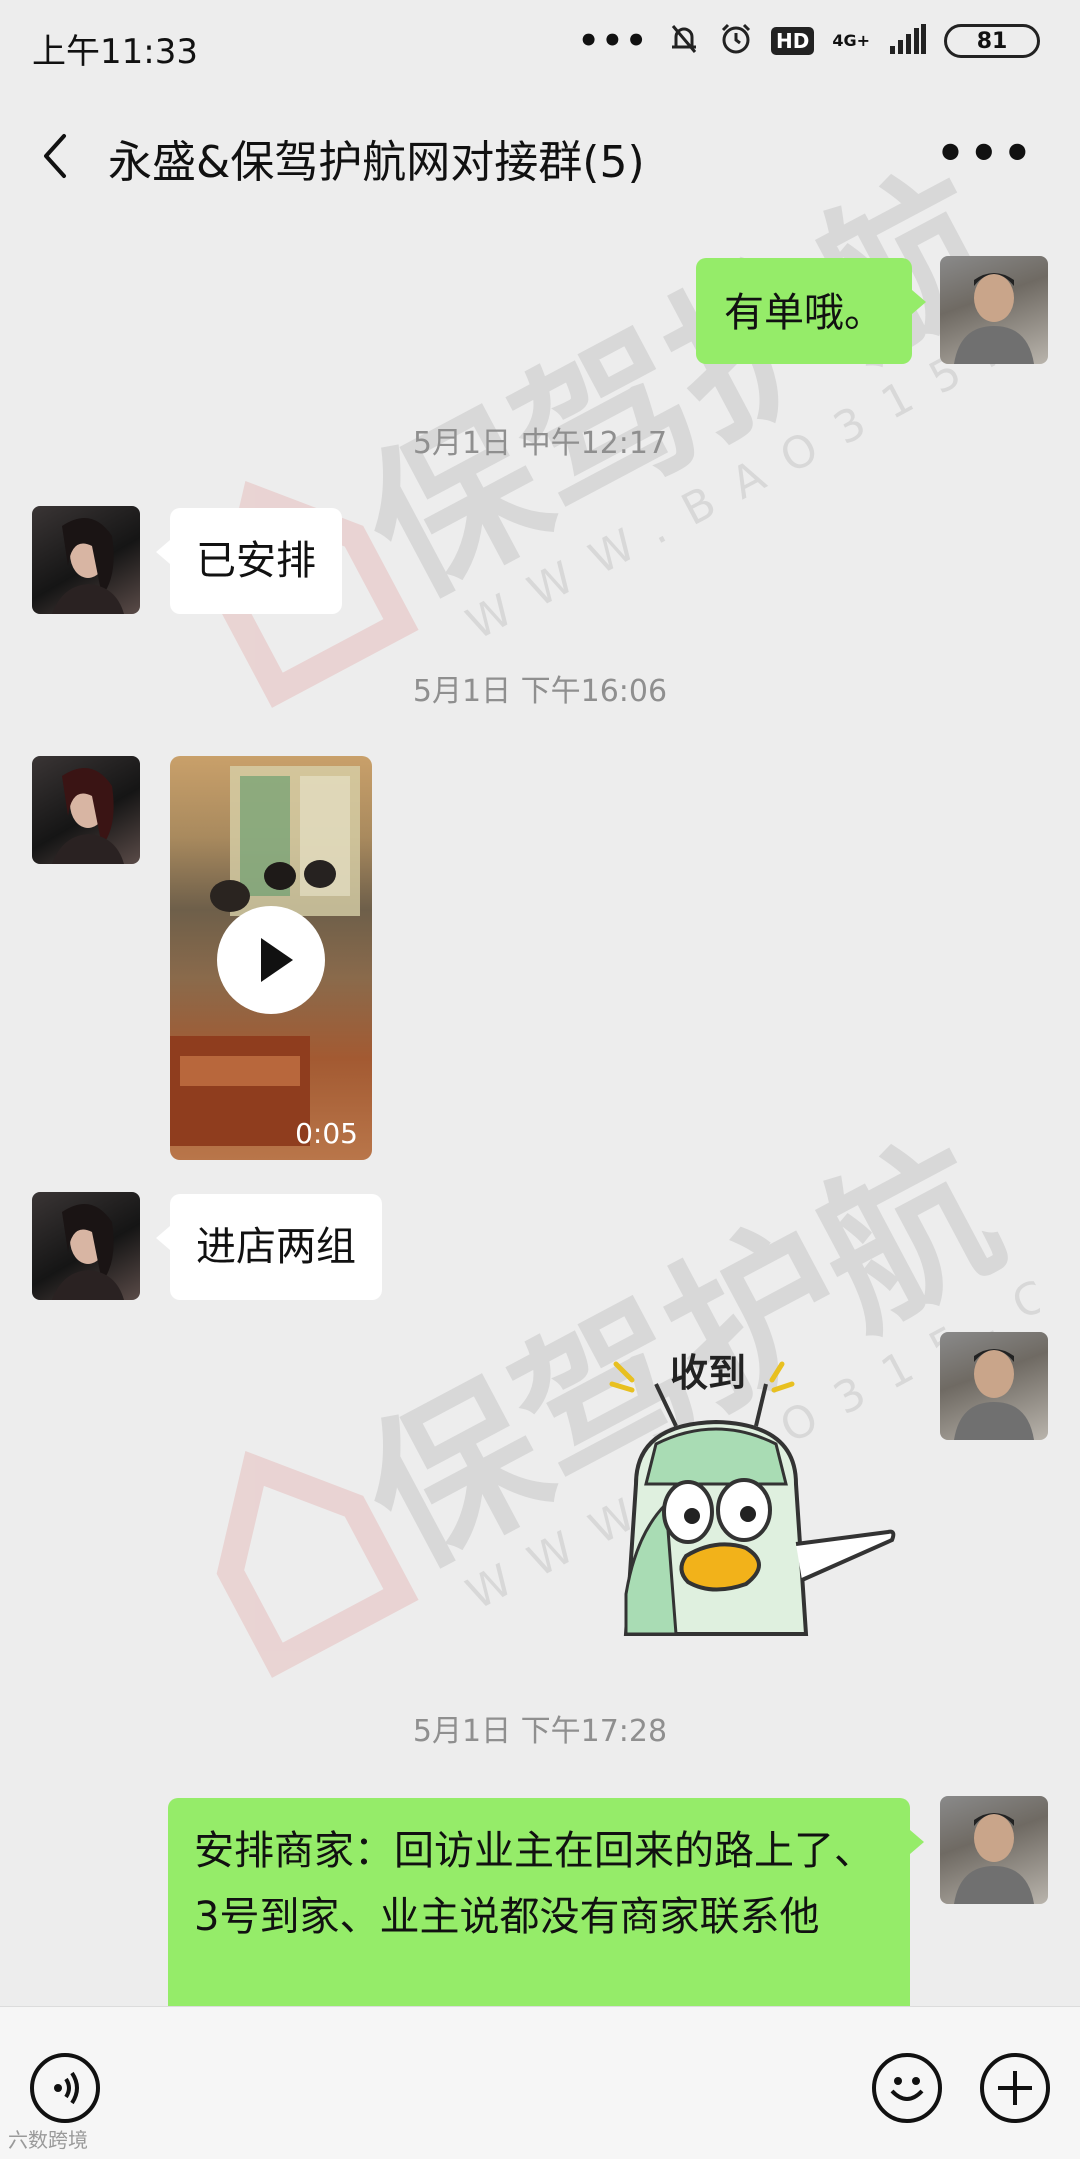 The image size is (1080, 2159). I want to click on voice-icon, so click(66, 2088).